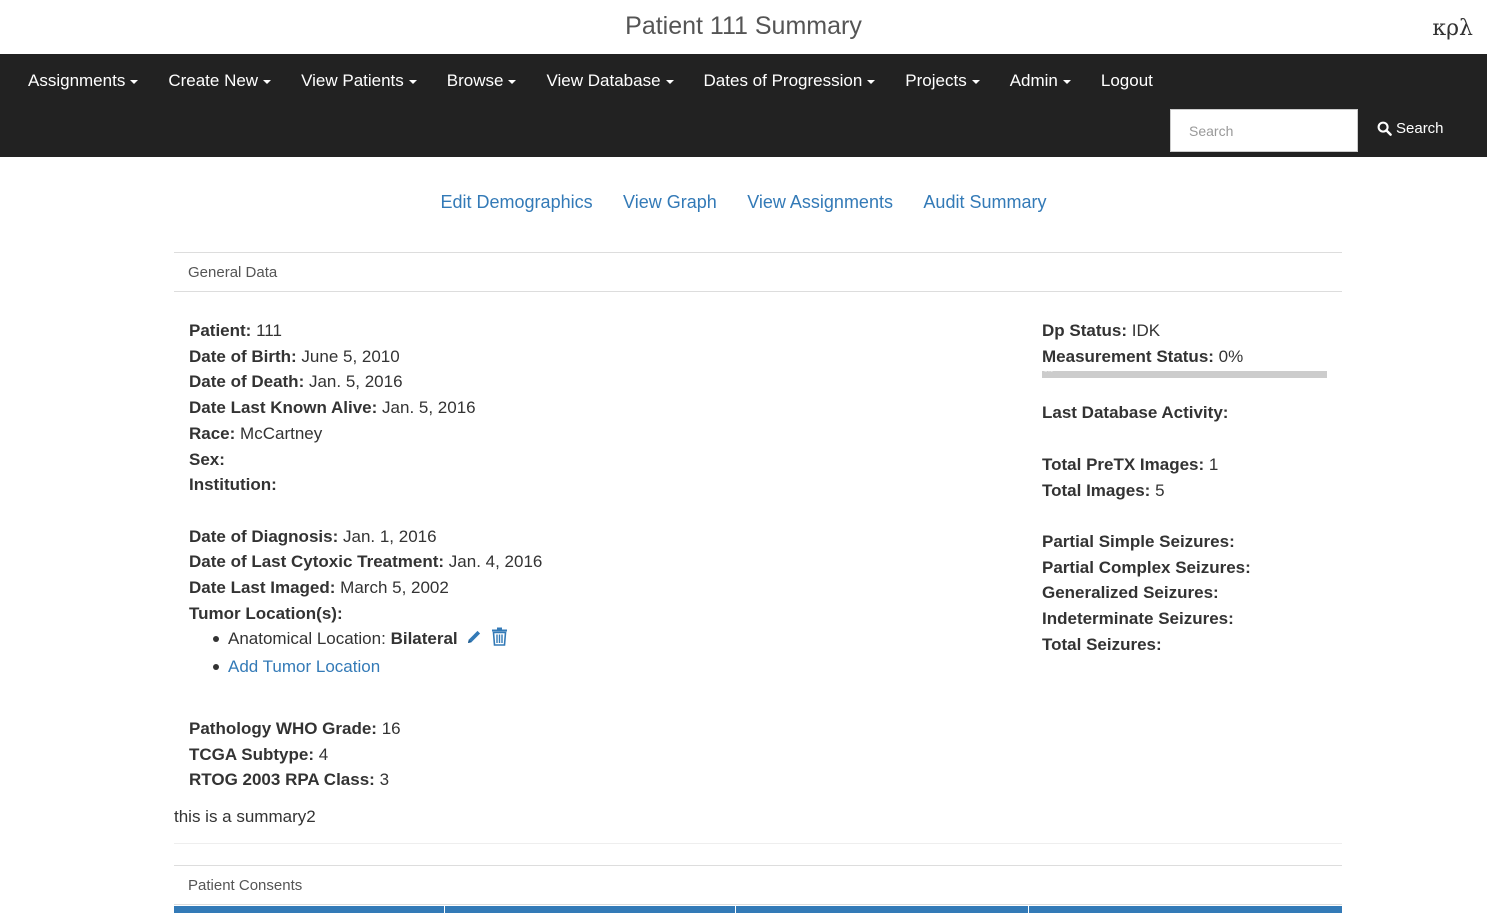 This screenshot has width=1487, height=913. Describe the element at coordinates (1033, 80) in the screenshot. I see `nav-label: Admin` at that location.